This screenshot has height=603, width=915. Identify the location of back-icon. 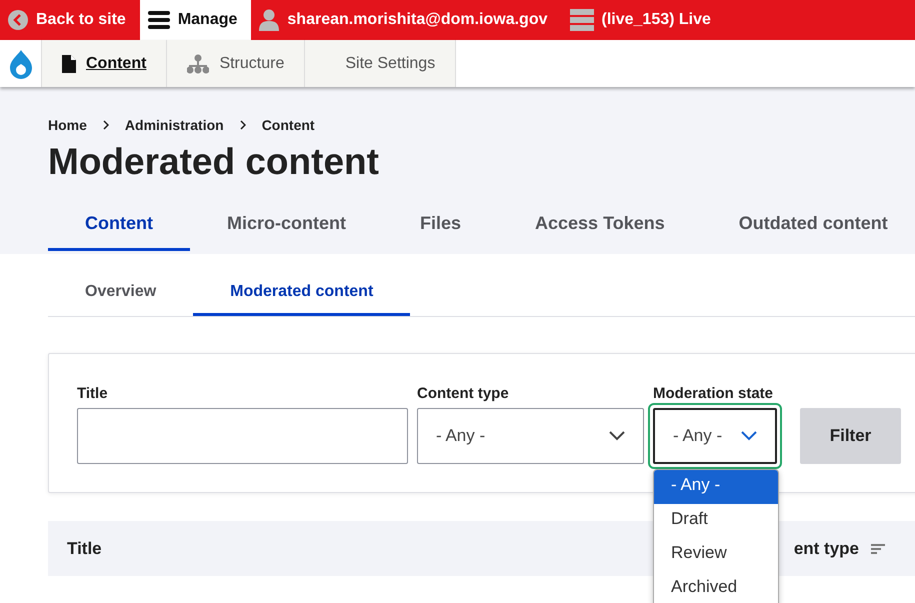
(18, 20).